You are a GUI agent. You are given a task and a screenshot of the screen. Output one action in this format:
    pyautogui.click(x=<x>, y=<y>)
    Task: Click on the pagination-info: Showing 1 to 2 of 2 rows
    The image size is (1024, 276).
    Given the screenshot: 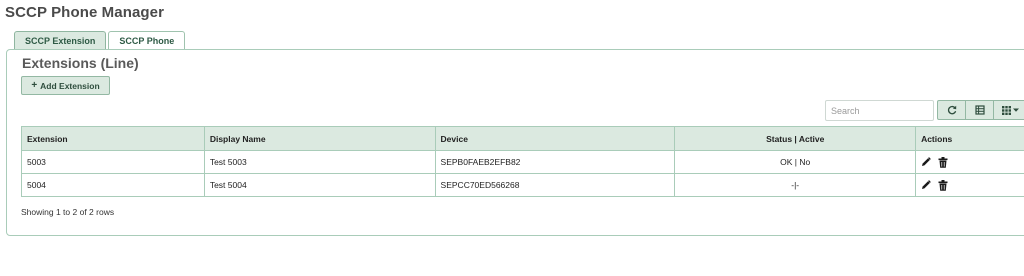 What is the action you would take?
    pyautogui.click(x=68, y=212)
    